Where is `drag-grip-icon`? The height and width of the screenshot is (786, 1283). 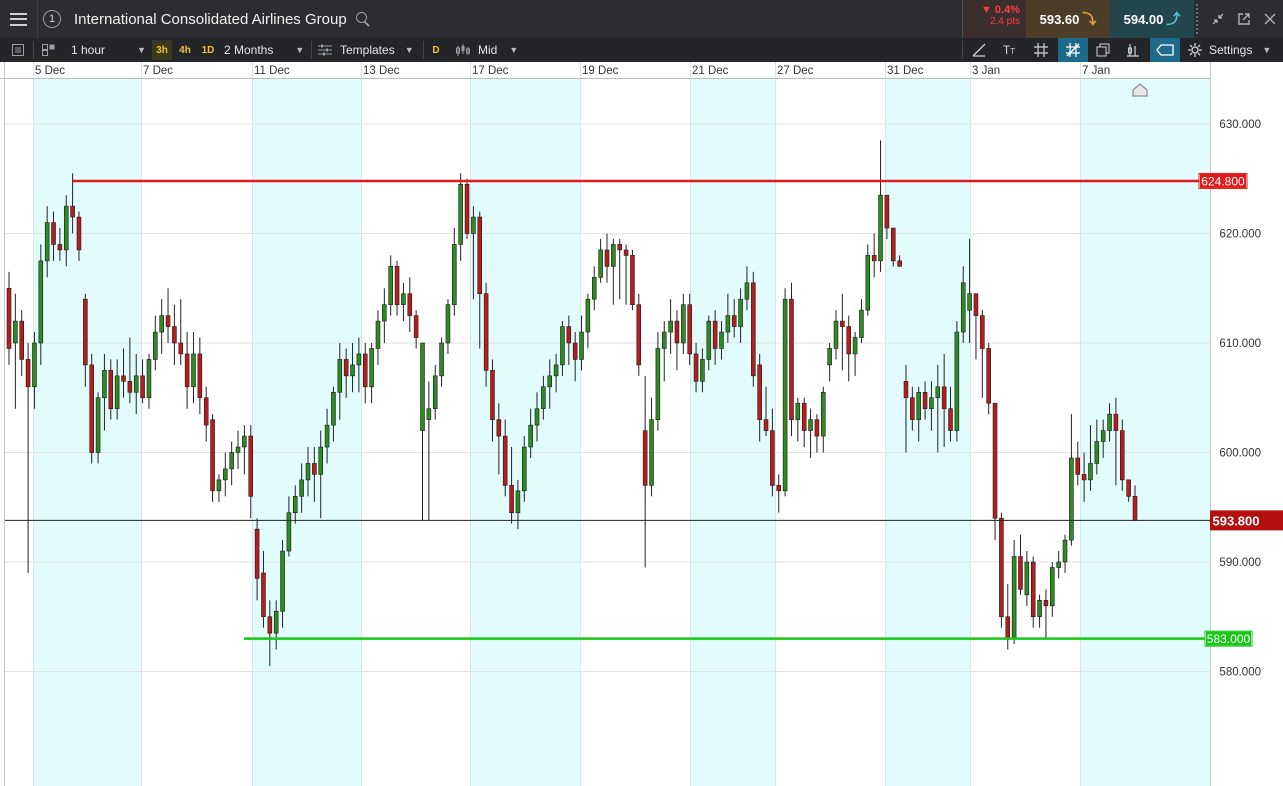 drag-grip-icon is located at coordinates (1199, 19).